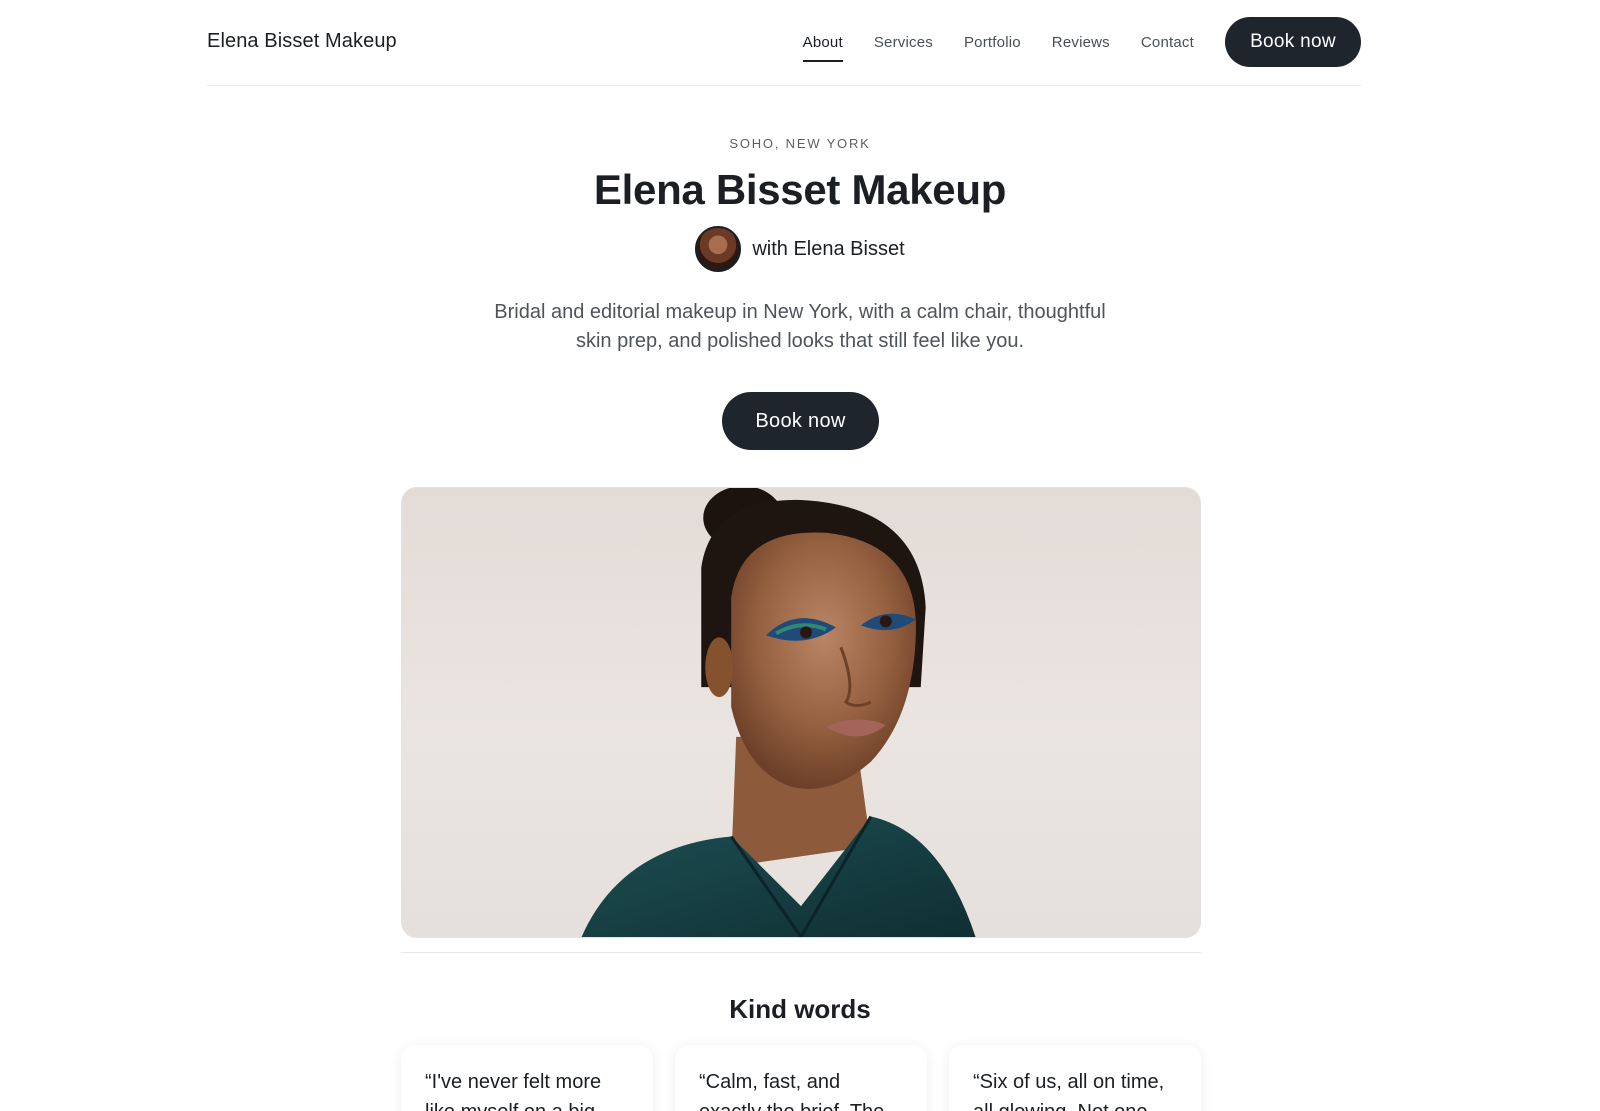 This screenshot has width=1600, height=1111. I want to click on location-eyebrow: SOHO, NEW YORK, so click(800, 143).